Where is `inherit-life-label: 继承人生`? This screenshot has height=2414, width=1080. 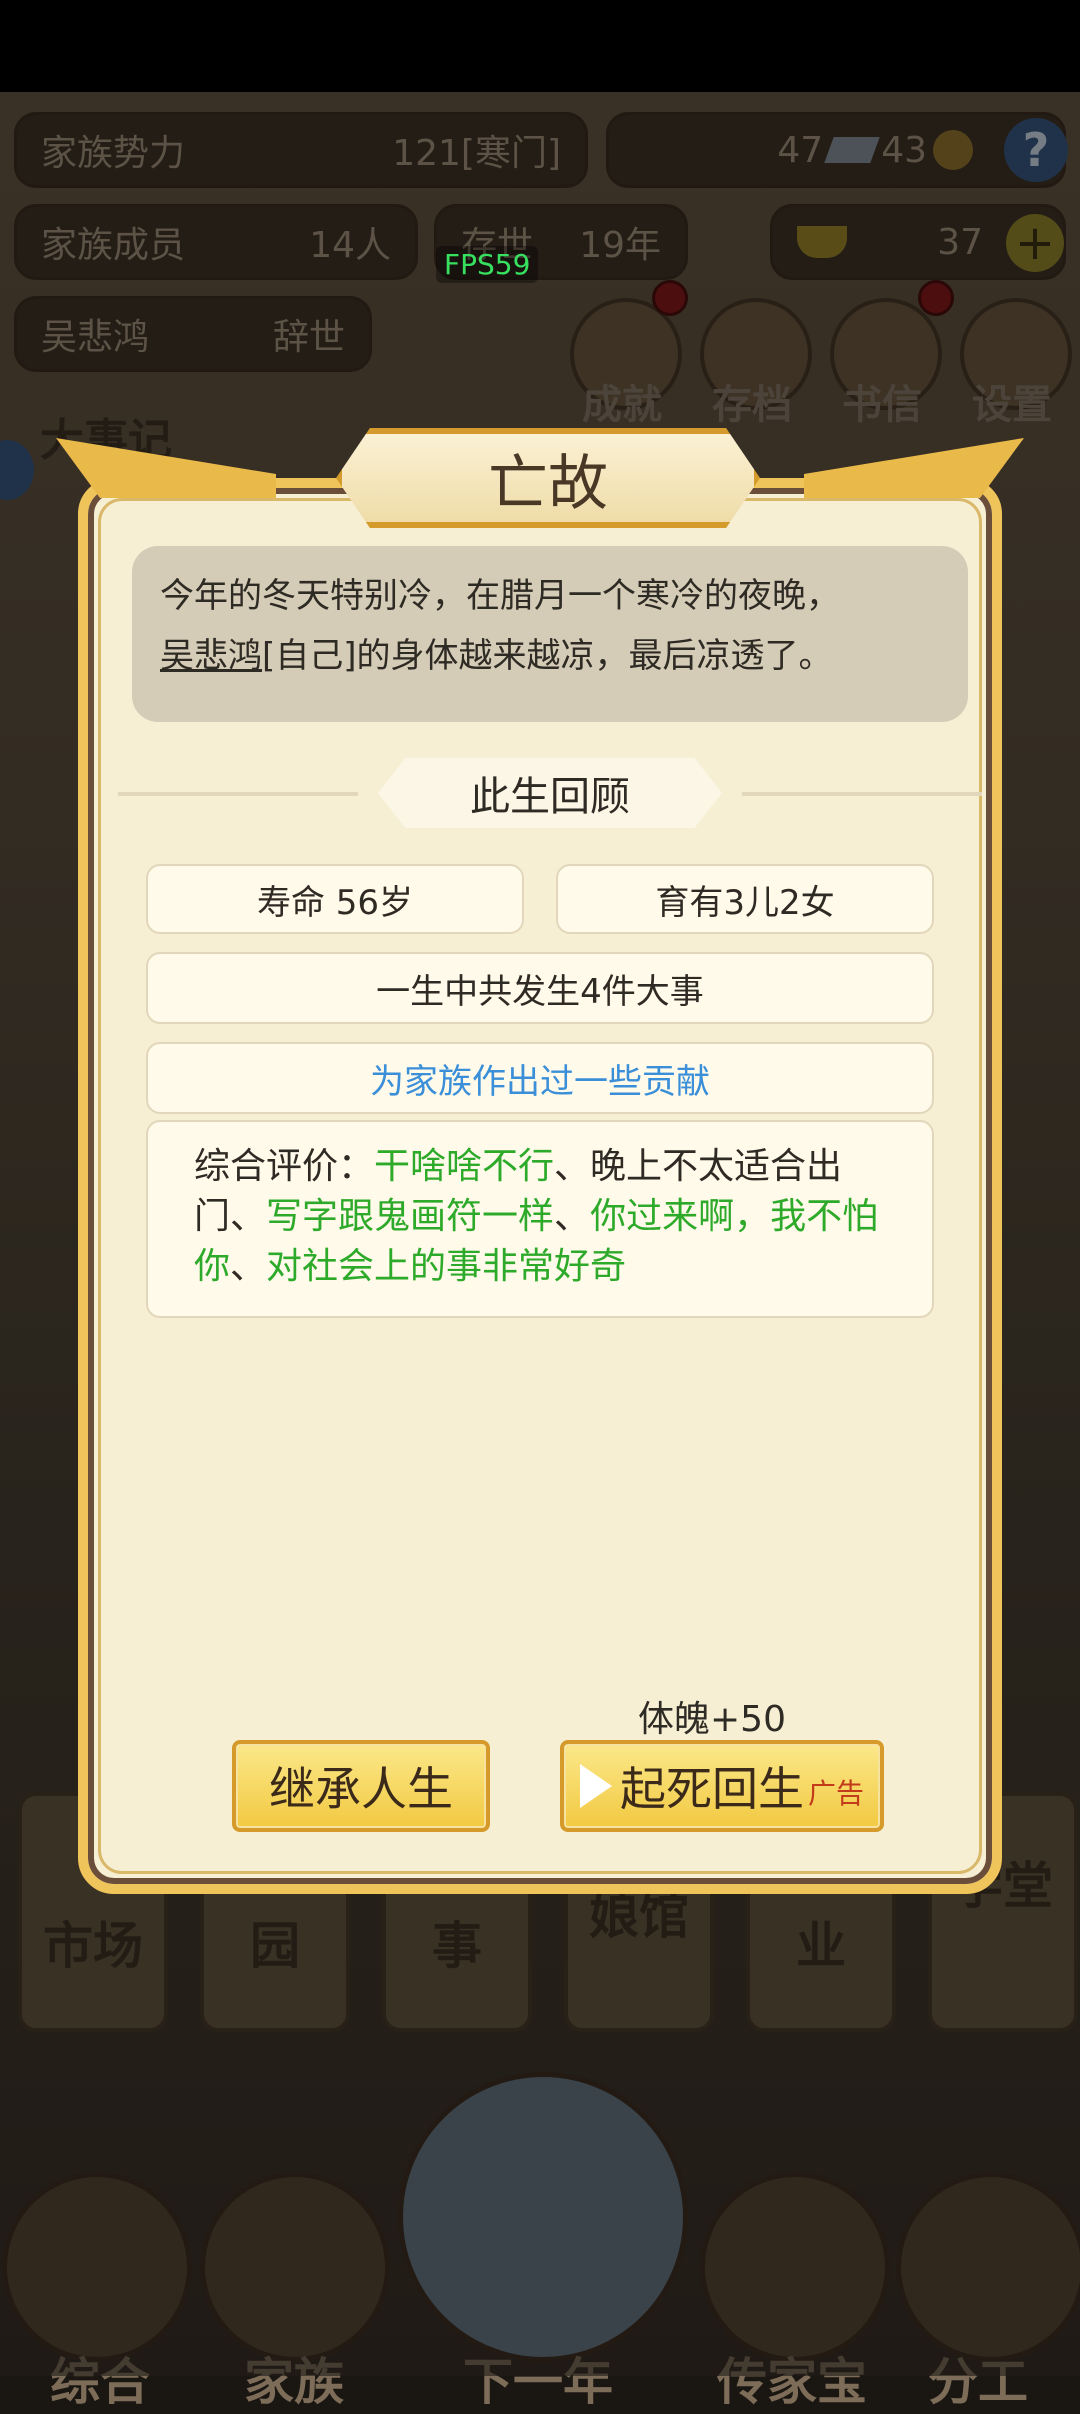 inherit-life-label: 继承人生 is located at coordinates (361, 1789).